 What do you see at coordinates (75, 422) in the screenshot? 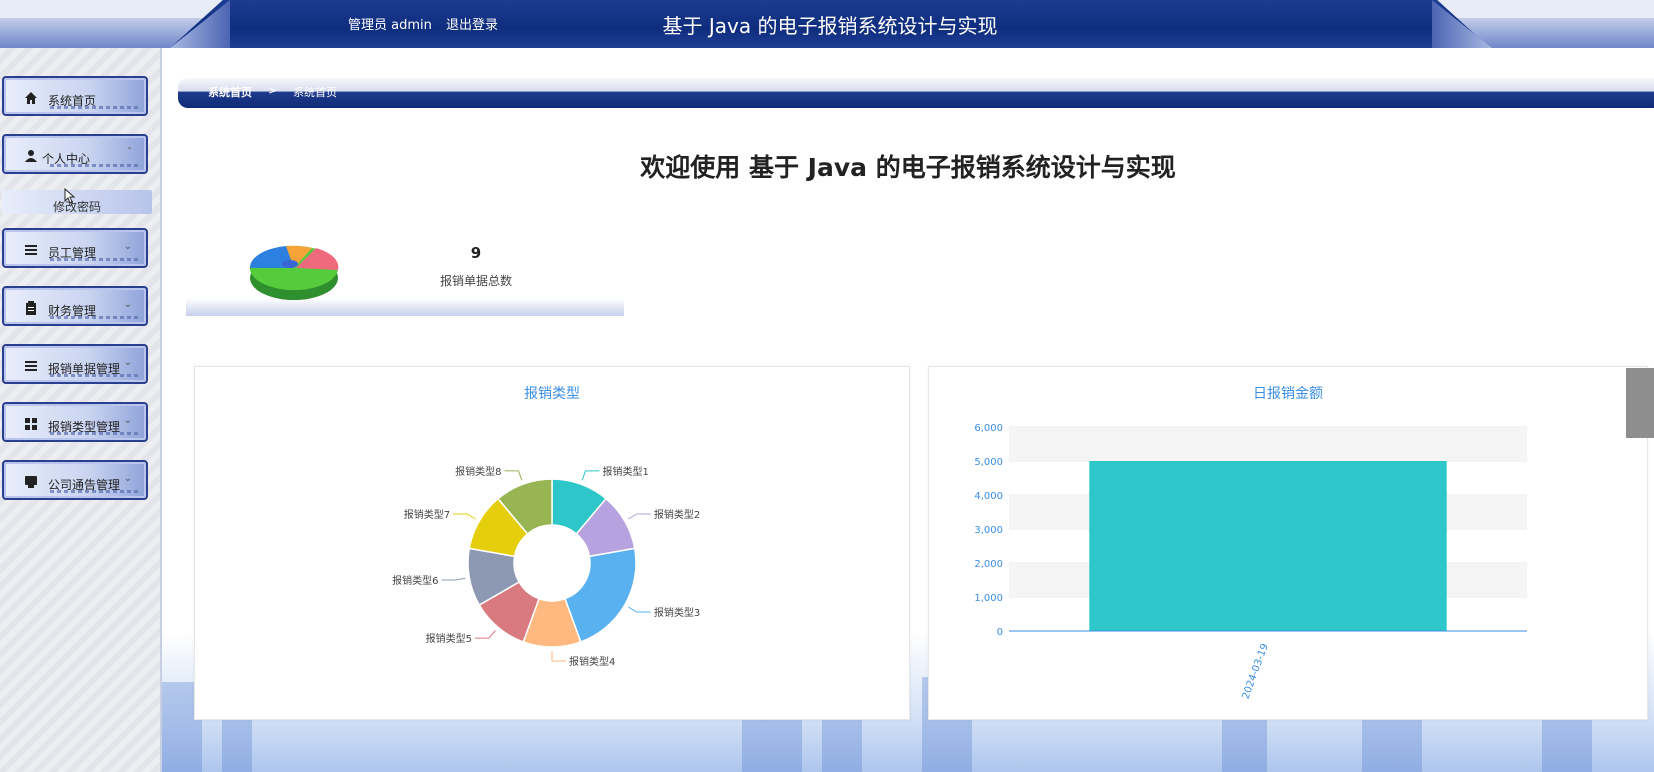
I see `sidebar-item-reimbursement-types: 报销类型管理 ⌄` at bounding box center [75, 422].